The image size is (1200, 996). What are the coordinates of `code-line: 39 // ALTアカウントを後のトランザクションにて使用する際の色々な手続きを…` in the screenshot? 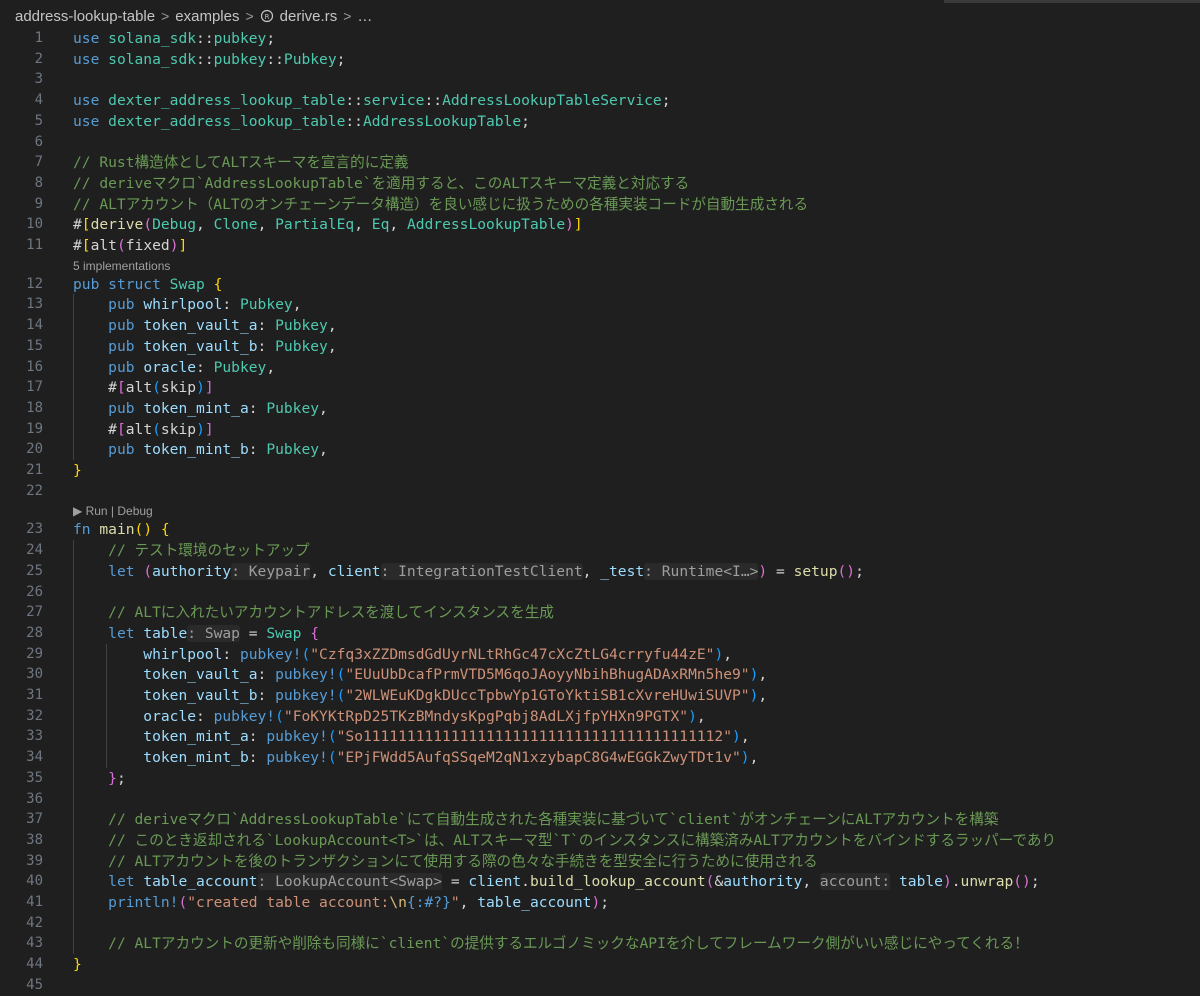 It's located at (600, 861).